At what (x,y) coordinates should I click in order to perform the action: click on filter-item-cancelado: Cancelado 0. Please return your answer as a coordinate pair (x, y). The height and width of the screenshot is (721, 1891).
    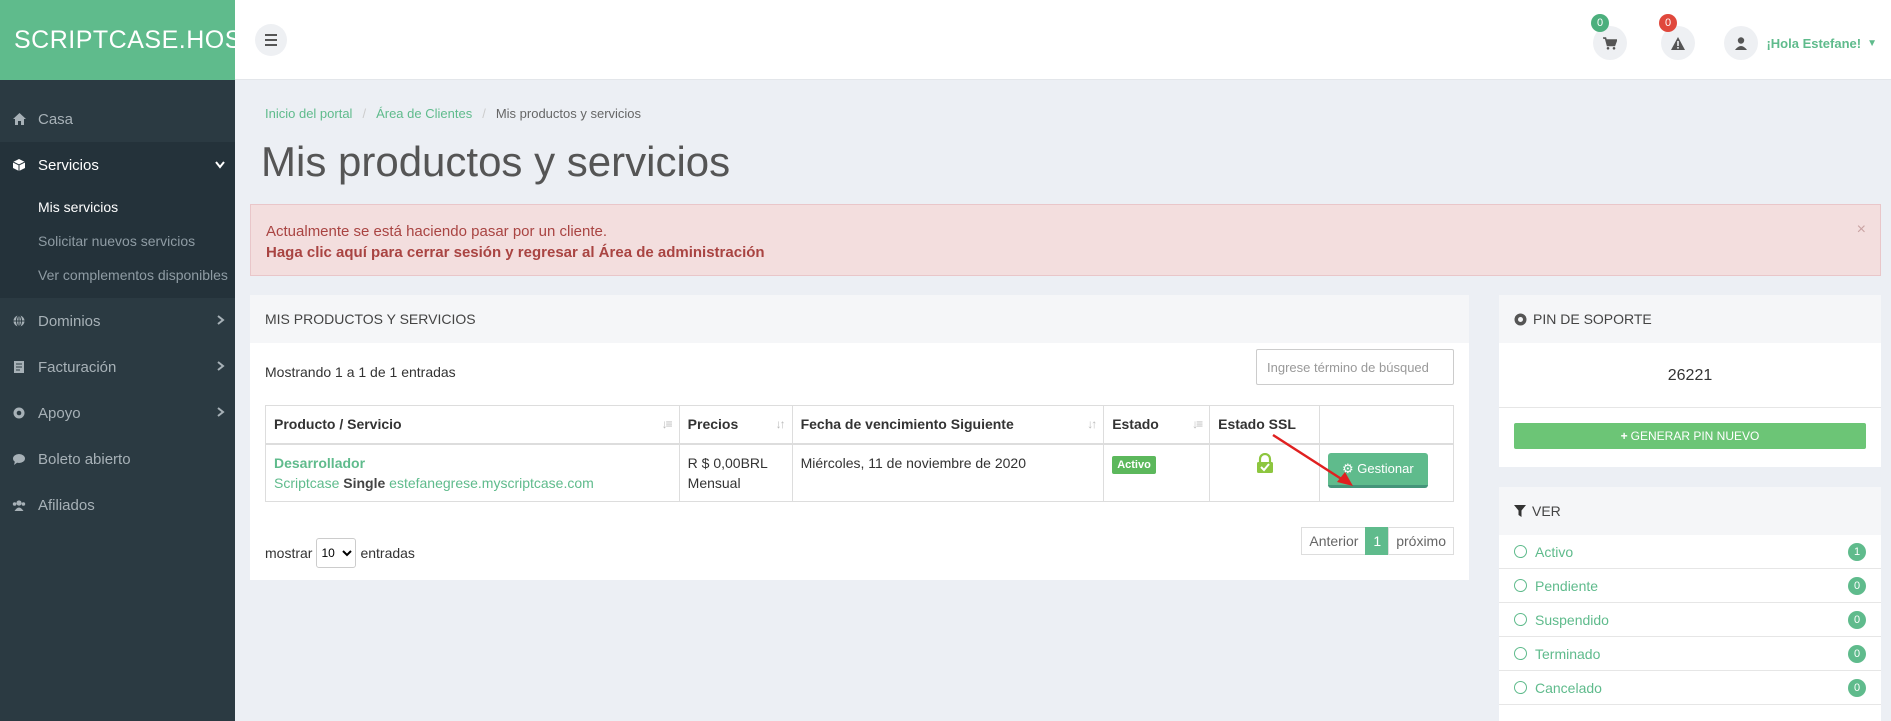
    Looking at the image, I should click on (1690, 688).